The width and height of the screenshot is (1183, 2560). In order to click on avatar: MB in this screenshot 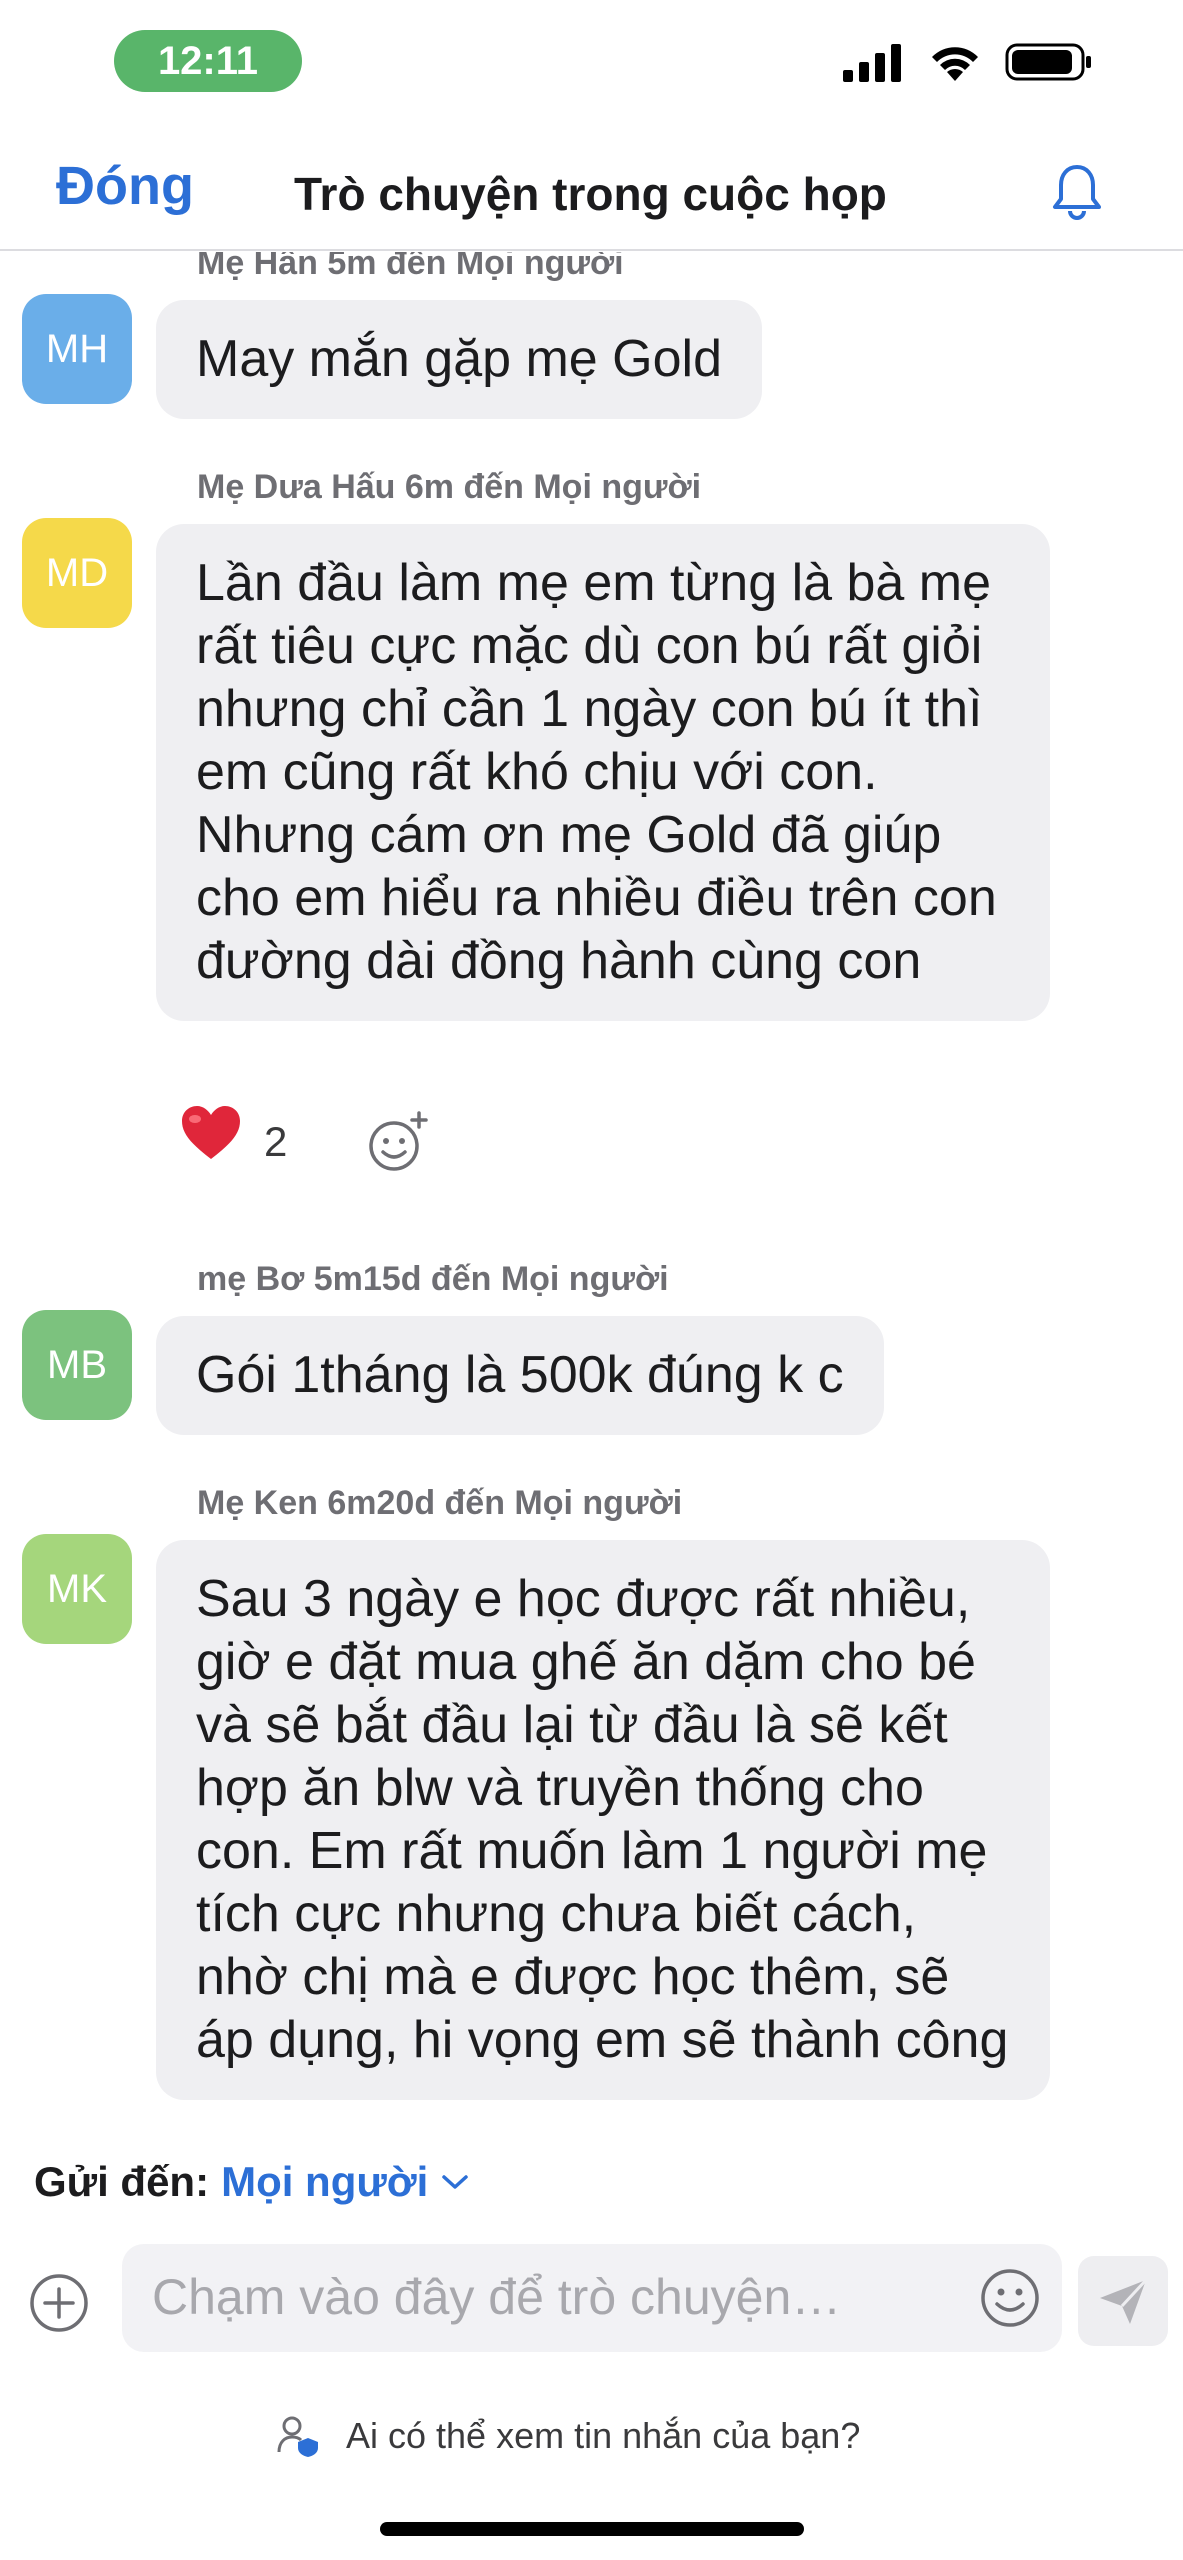, I will do `click(77, 1365)`.